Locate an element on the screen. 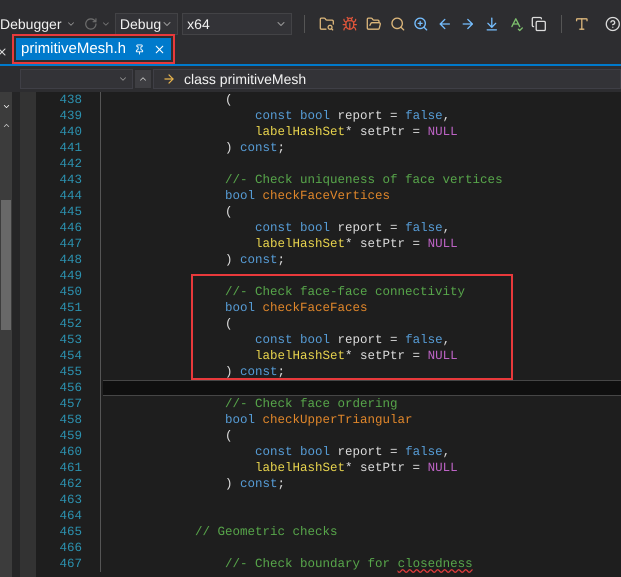 The width and height of the screenshot is (621, 577). line-number: 455 is located at coordinates (70, 372).